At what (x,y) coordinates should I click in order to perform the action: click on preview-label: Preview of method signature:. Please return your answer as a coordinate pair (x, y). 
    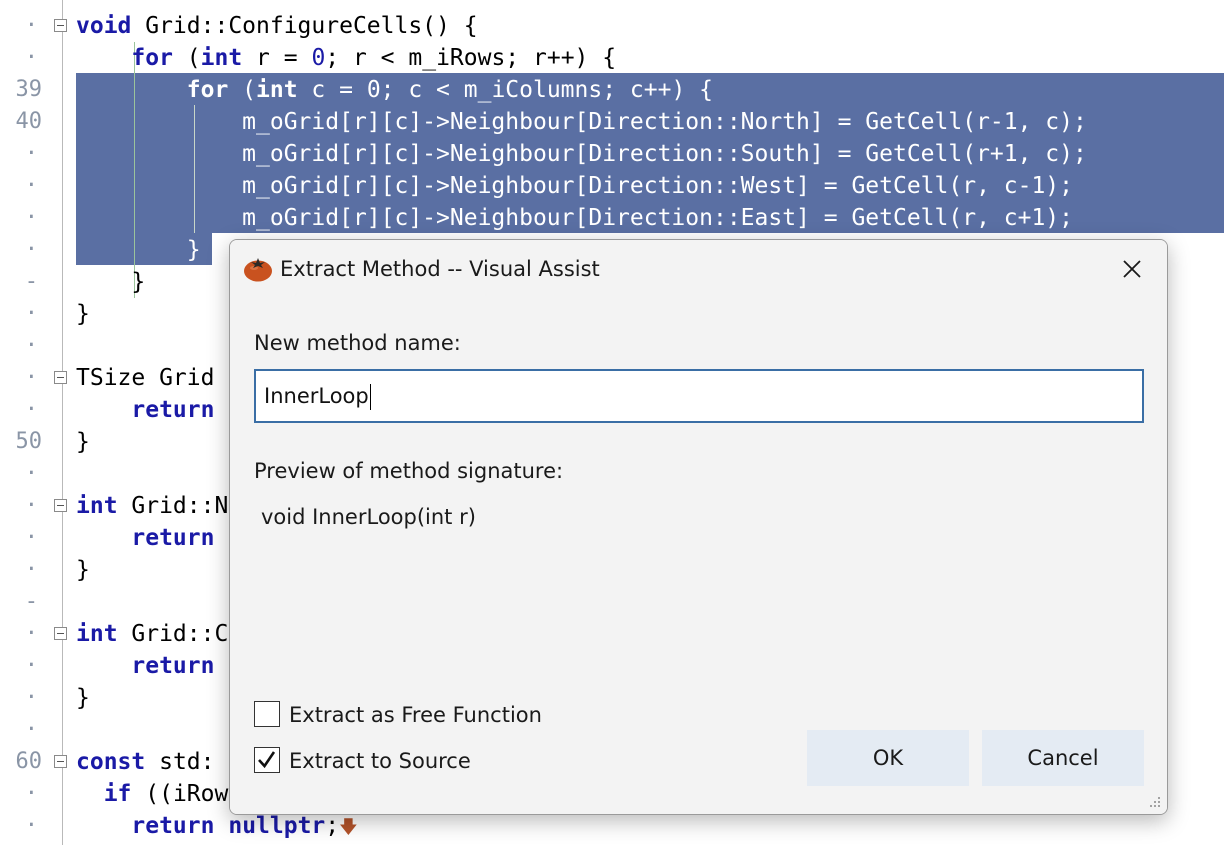
    Looking at the image, I should click on (409, 471).